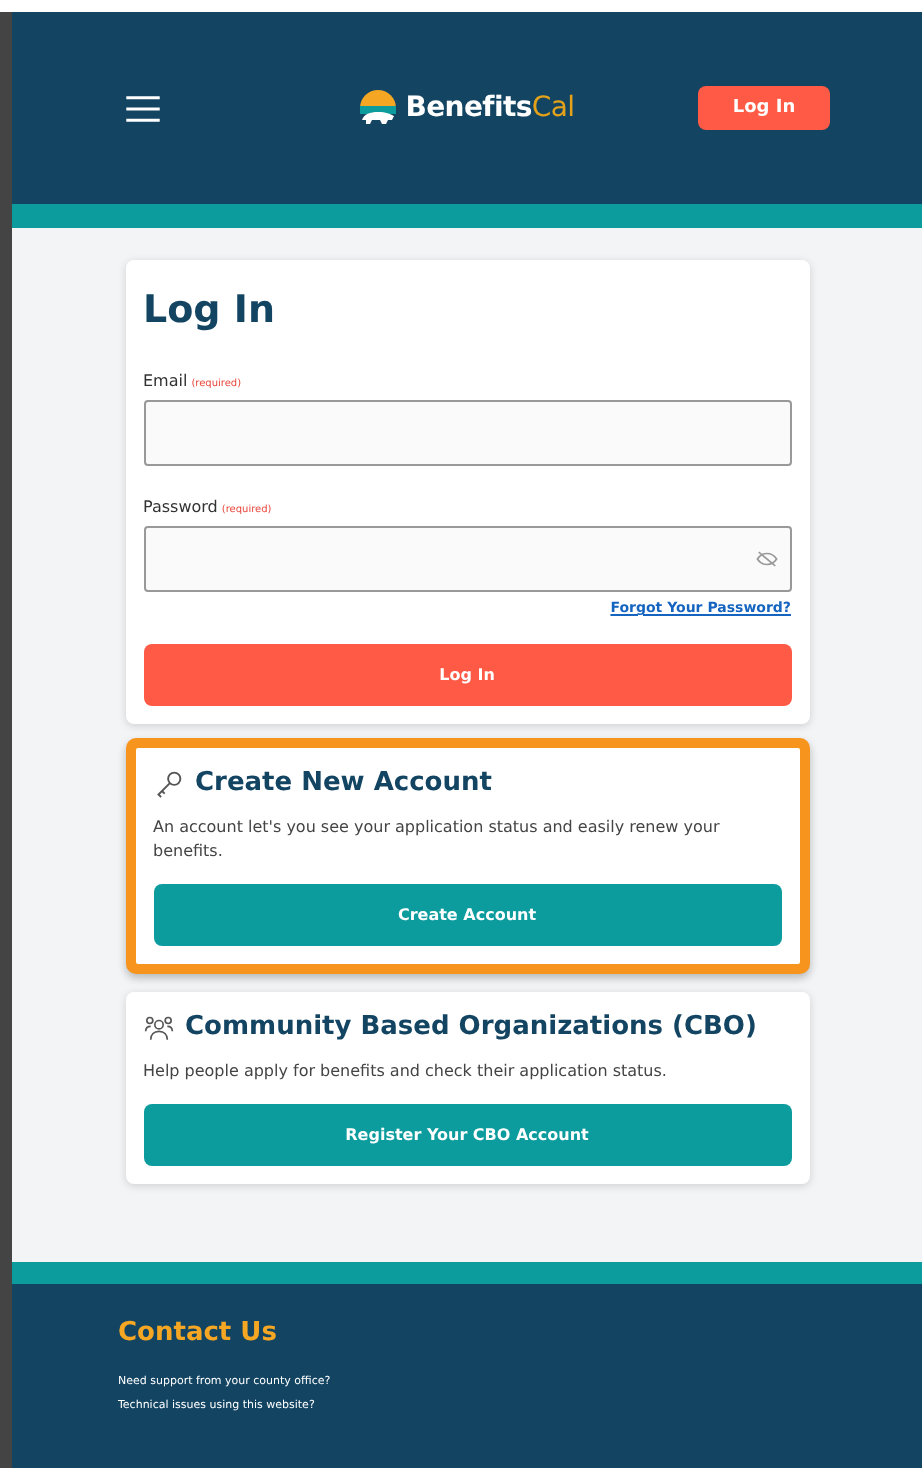  Describe the element at coordinates (763, 108) in the screenshot. I see `login-button: Log In` at that location.